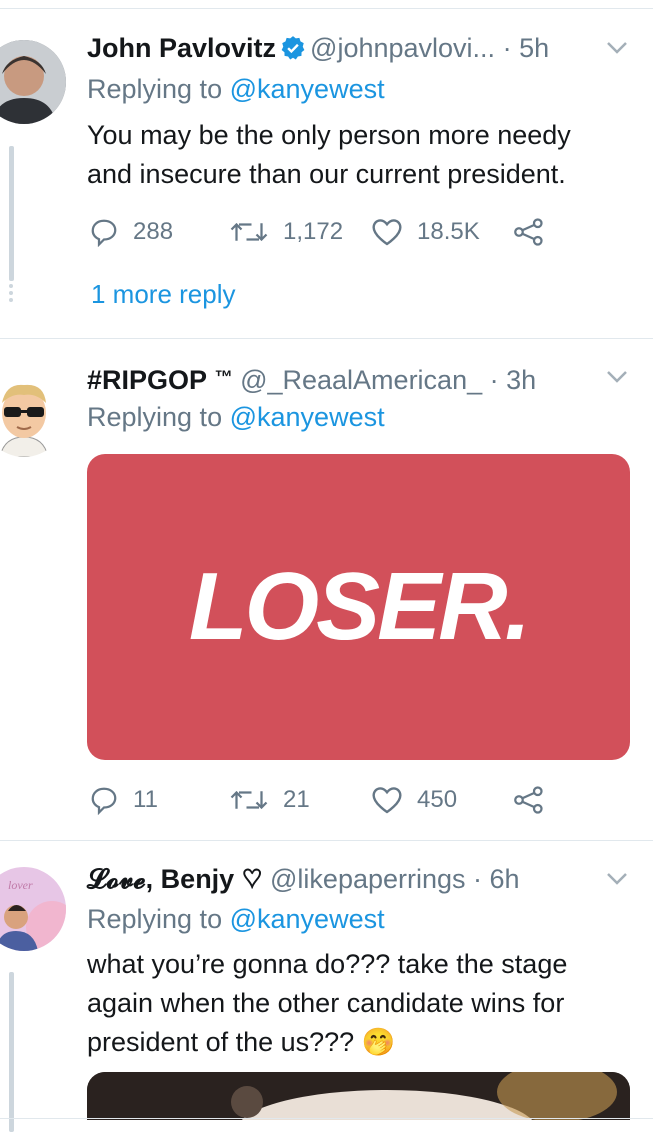 This screenshot has height=1132, width=653. I want to click on avatar: lover, so click(33, 909).